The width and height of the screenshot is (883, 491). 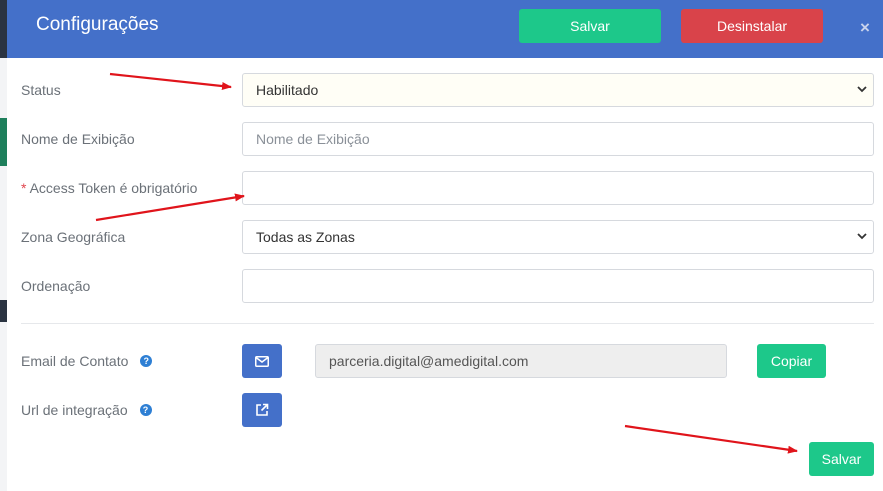 I want to click on email-contact-label: Email de Contato ?, so click(x=87, y=361).